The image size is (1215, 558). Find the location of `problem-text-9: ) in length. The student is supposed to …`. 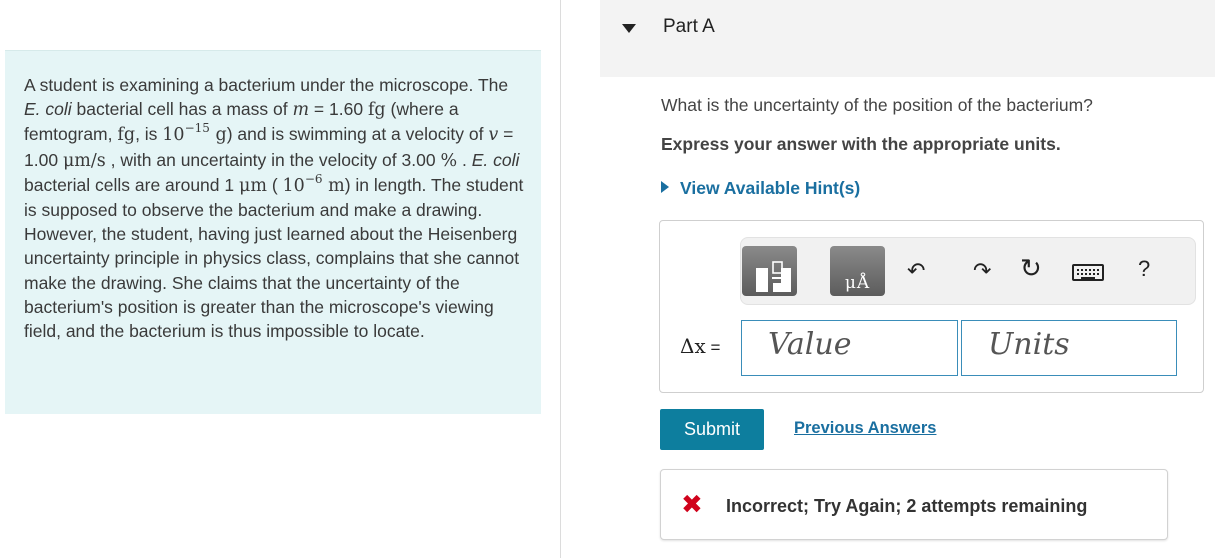

problem-text-9: ) in length. The student is supposed to … is located at coordinates (274, 258).